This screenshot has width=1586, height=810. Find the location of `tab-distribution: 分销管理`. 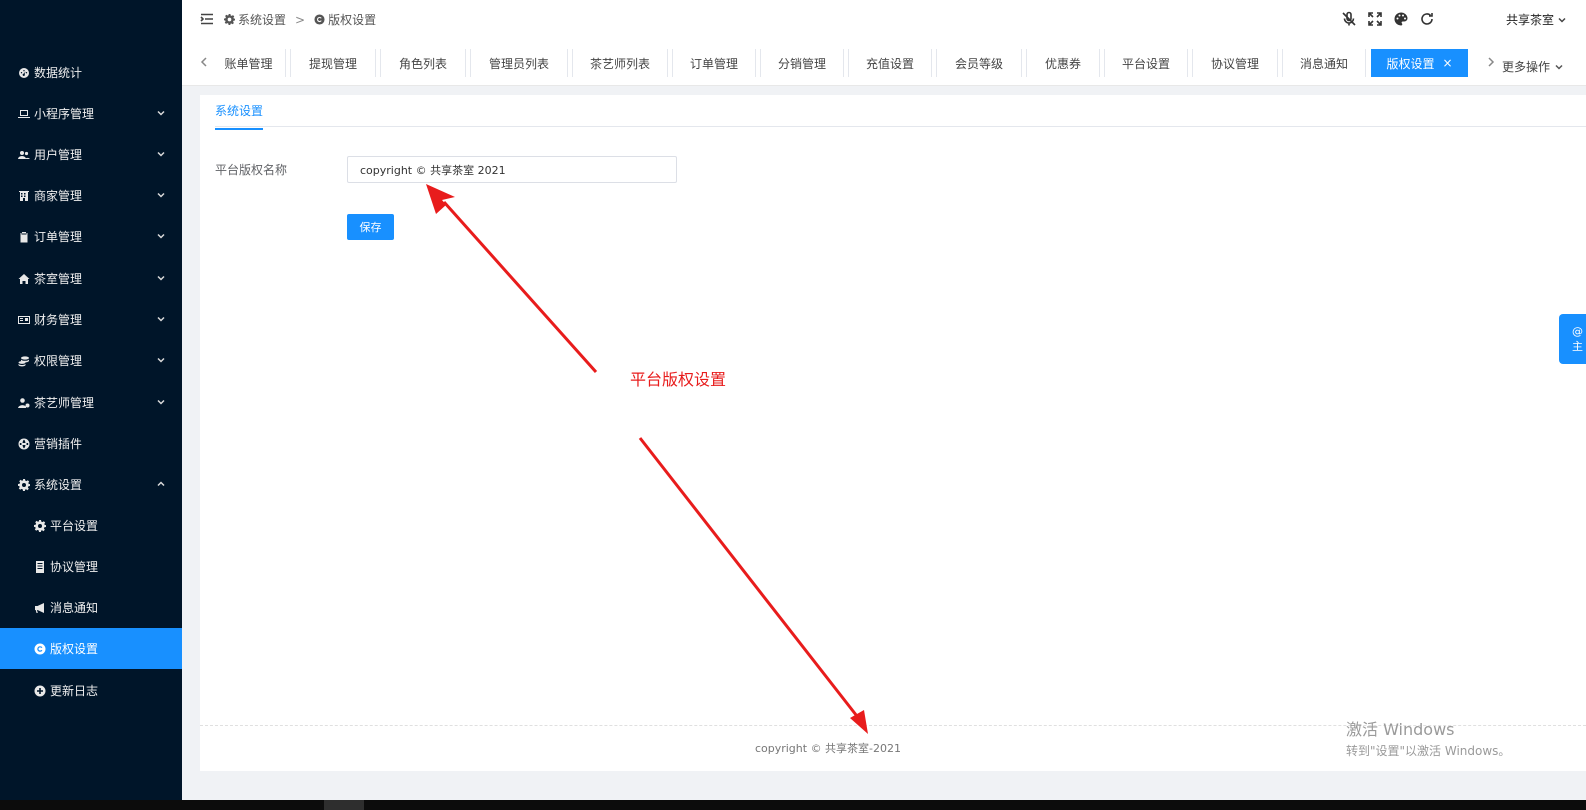

tab-distribution: 分销管理 is located at coordinates (802, 63).